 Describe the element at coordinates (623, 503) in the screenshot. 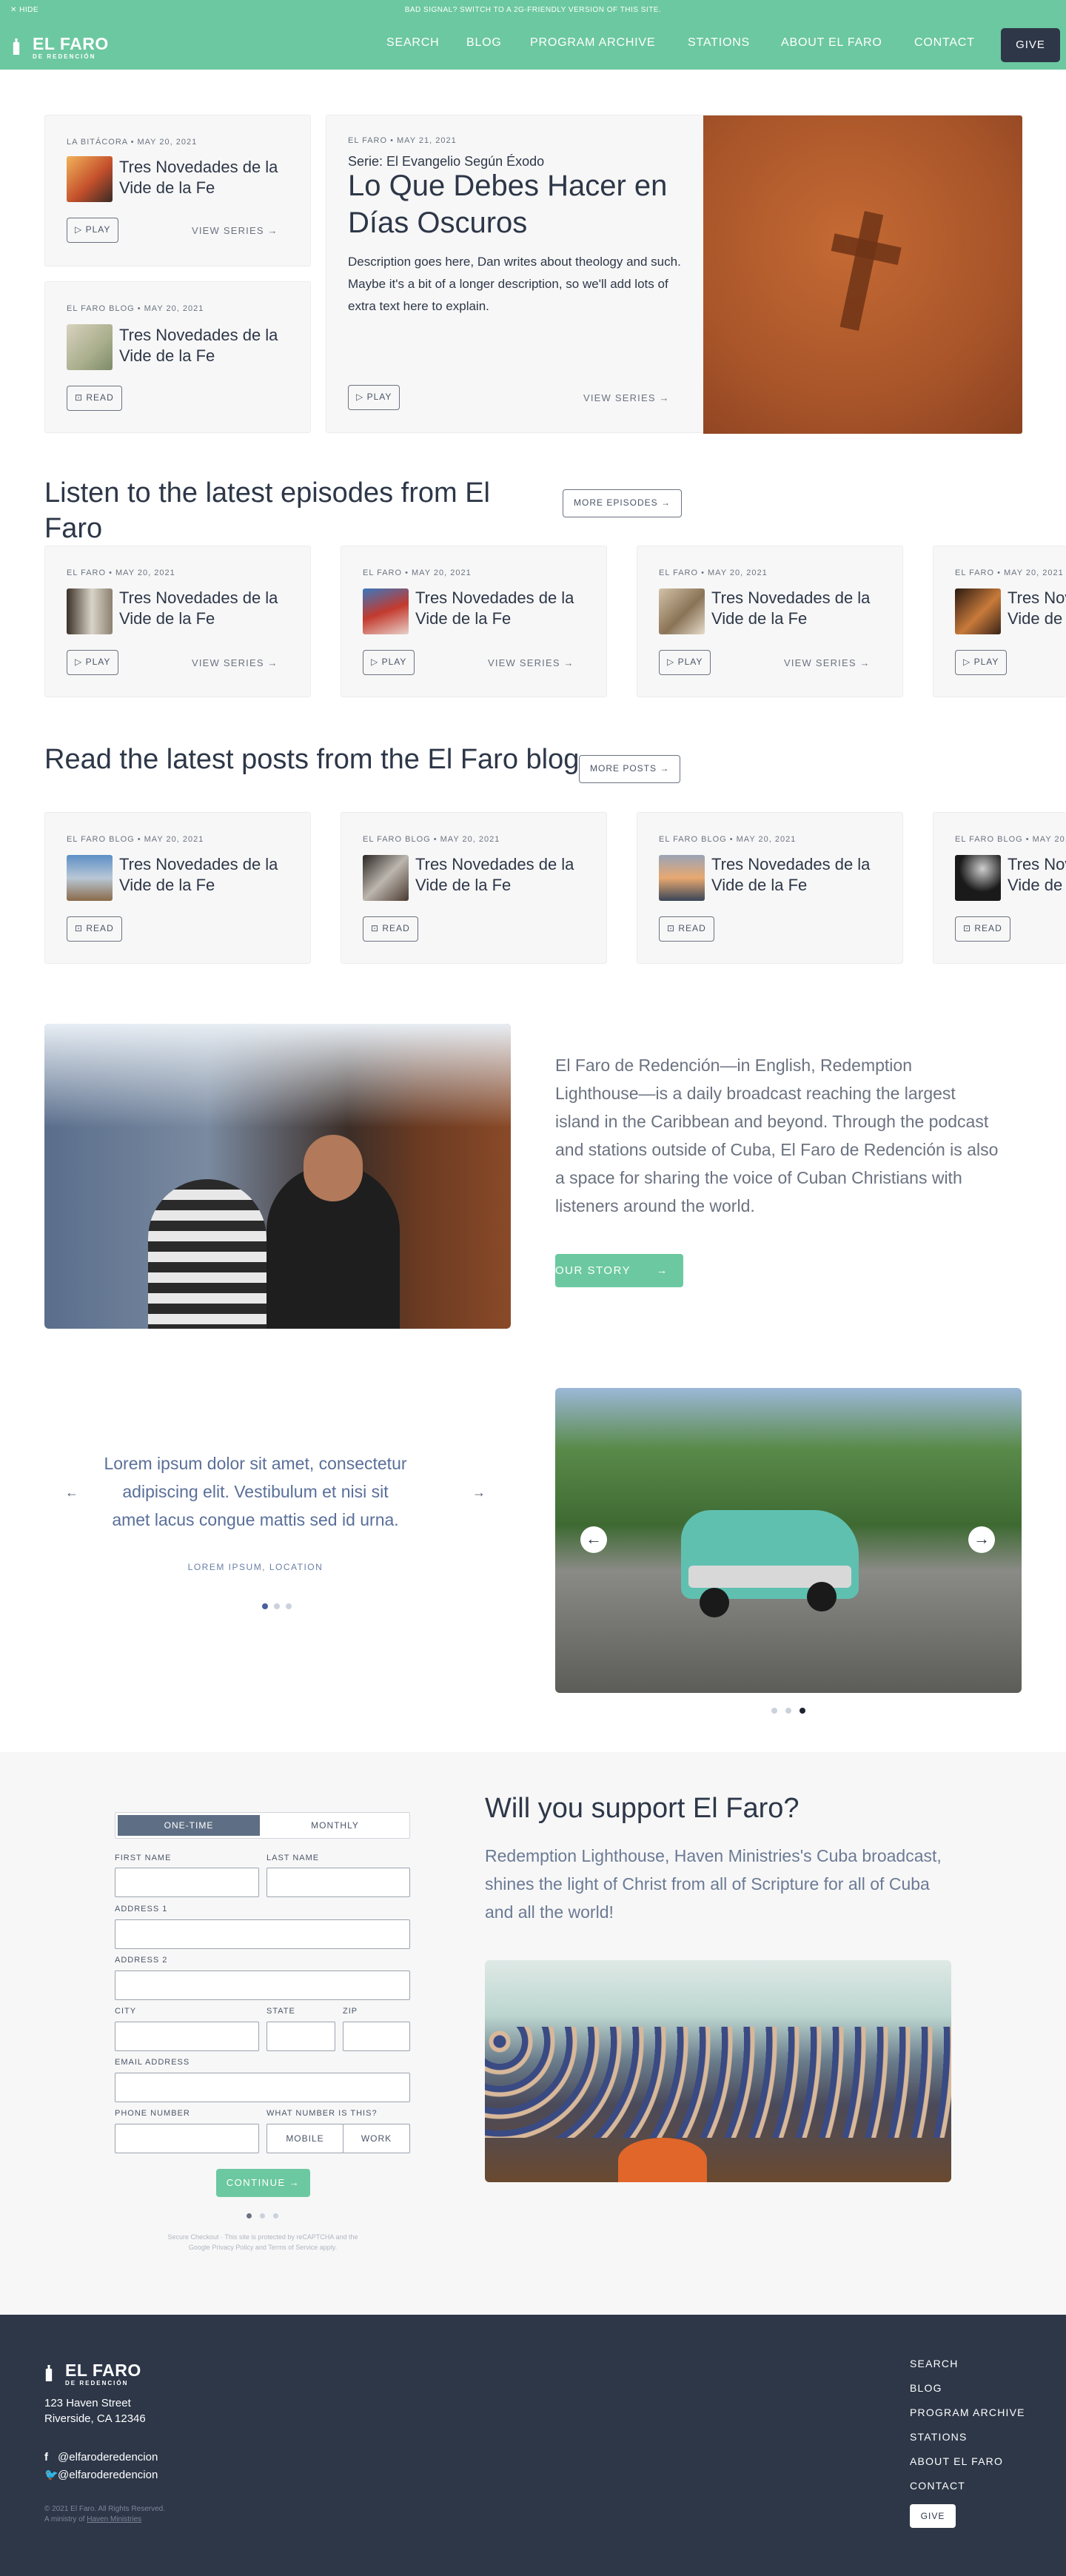

I see `more-episodes-button: More Episodes →` at that location.